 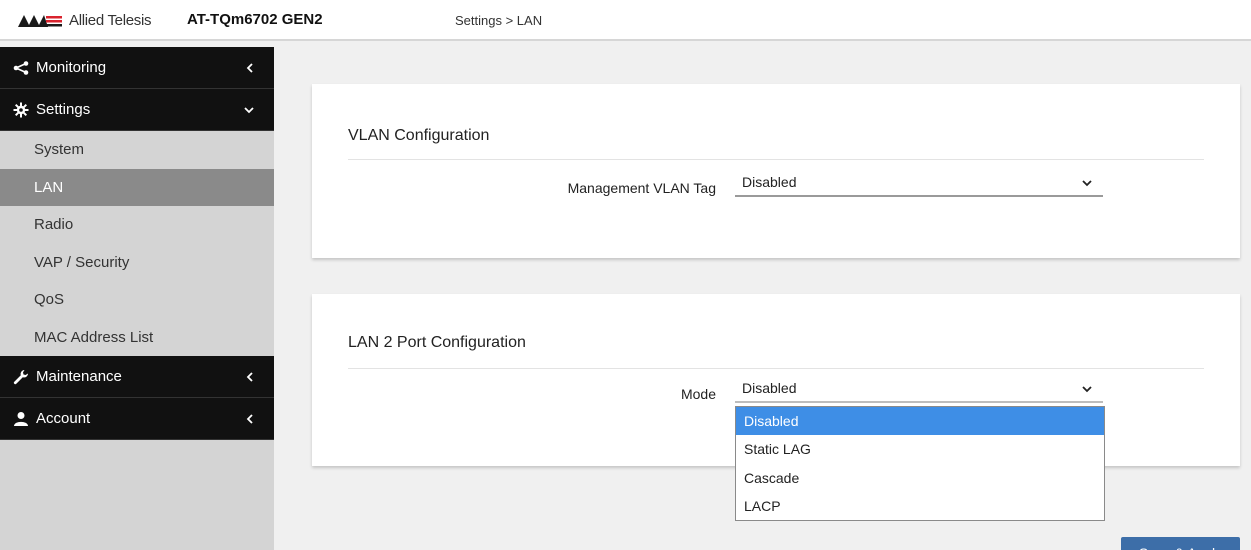 I want to click on field-label: Management VLAN Tag, so click(x=641, y=188).